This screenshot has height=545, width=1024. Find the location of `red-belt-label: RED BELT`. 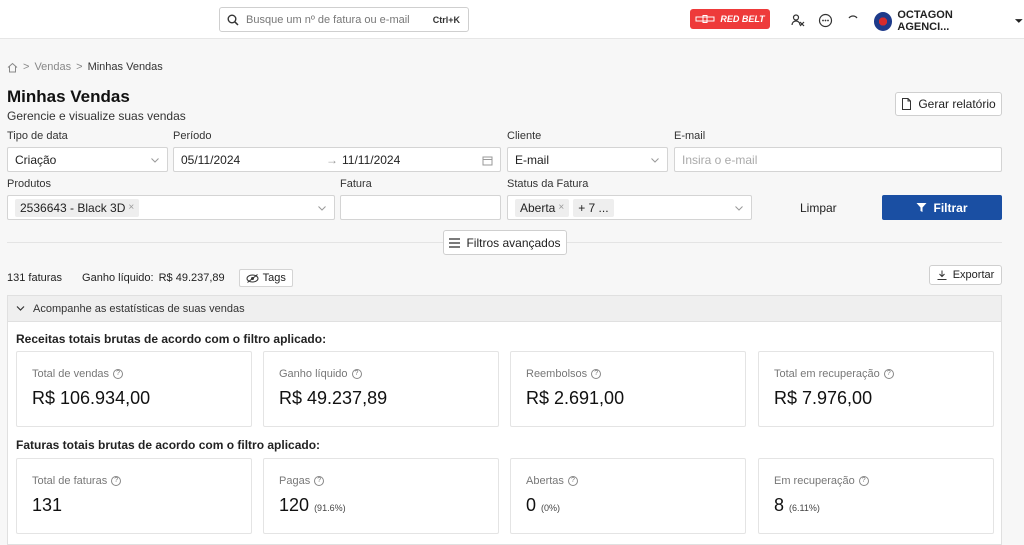

red-belt-label: RED BELT is located at coordinates (742, 19).